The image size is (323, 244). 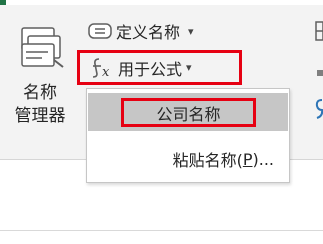 I want to click on menu-item-accelerator: P, so click(x=247, y=159).